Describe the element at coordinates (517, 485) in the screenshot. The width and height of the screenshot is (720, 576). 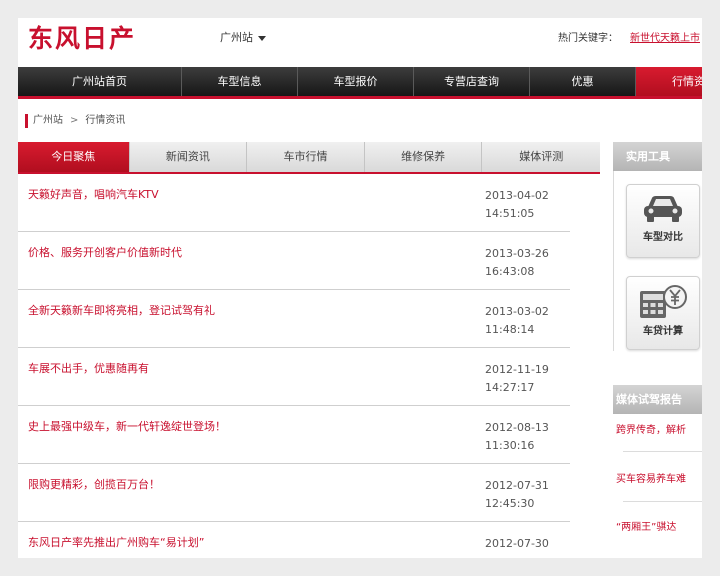
I see `news-date: 2012-07-31` at that location.